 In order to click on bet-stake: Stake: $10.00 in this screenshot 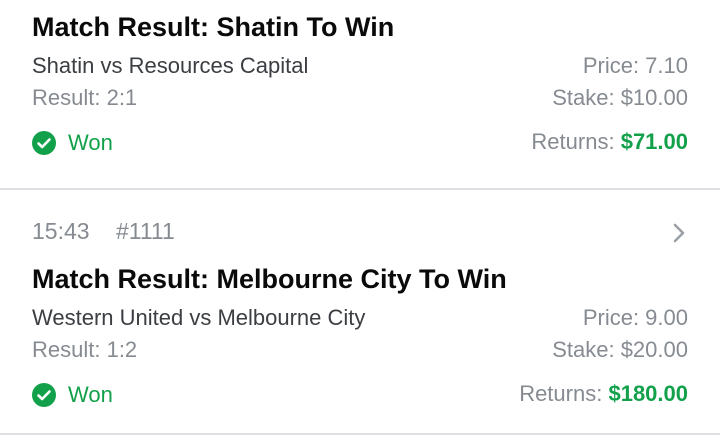, I will do `click(620, 97)`.